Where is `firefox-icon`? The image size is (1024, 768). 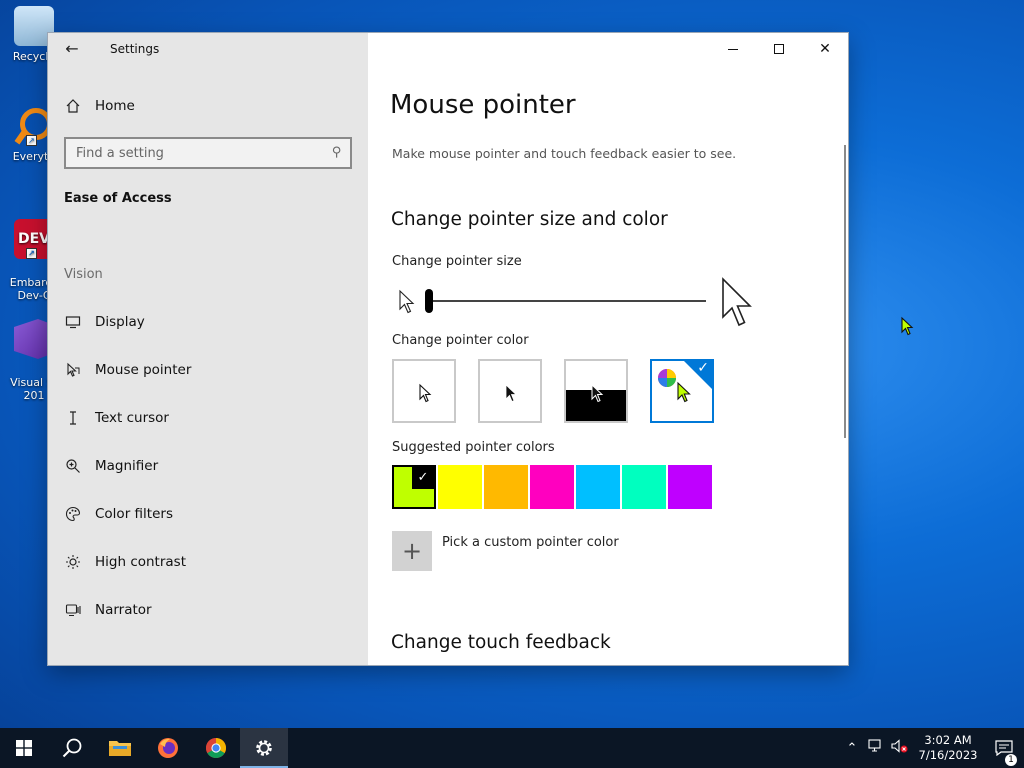
firefox-icon is located at coordinates (168, 748).